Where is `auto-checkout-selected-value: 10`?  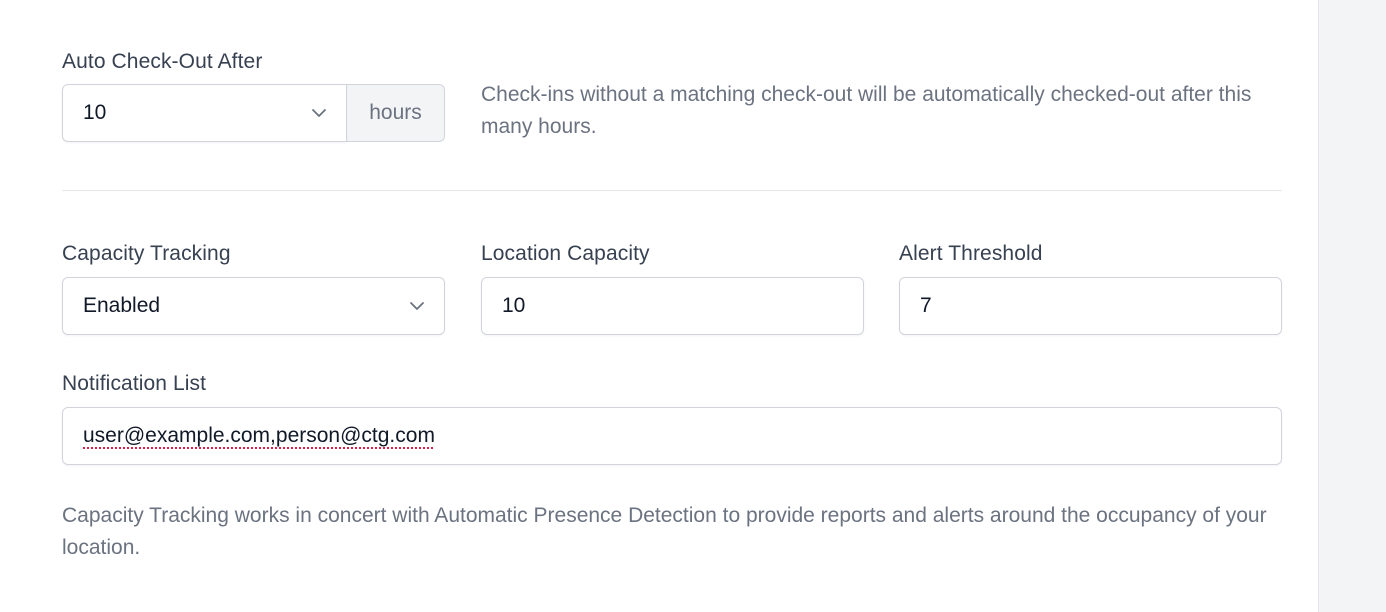
auto-checkout-selected-value: 10 is located at coordinates (95, 112).